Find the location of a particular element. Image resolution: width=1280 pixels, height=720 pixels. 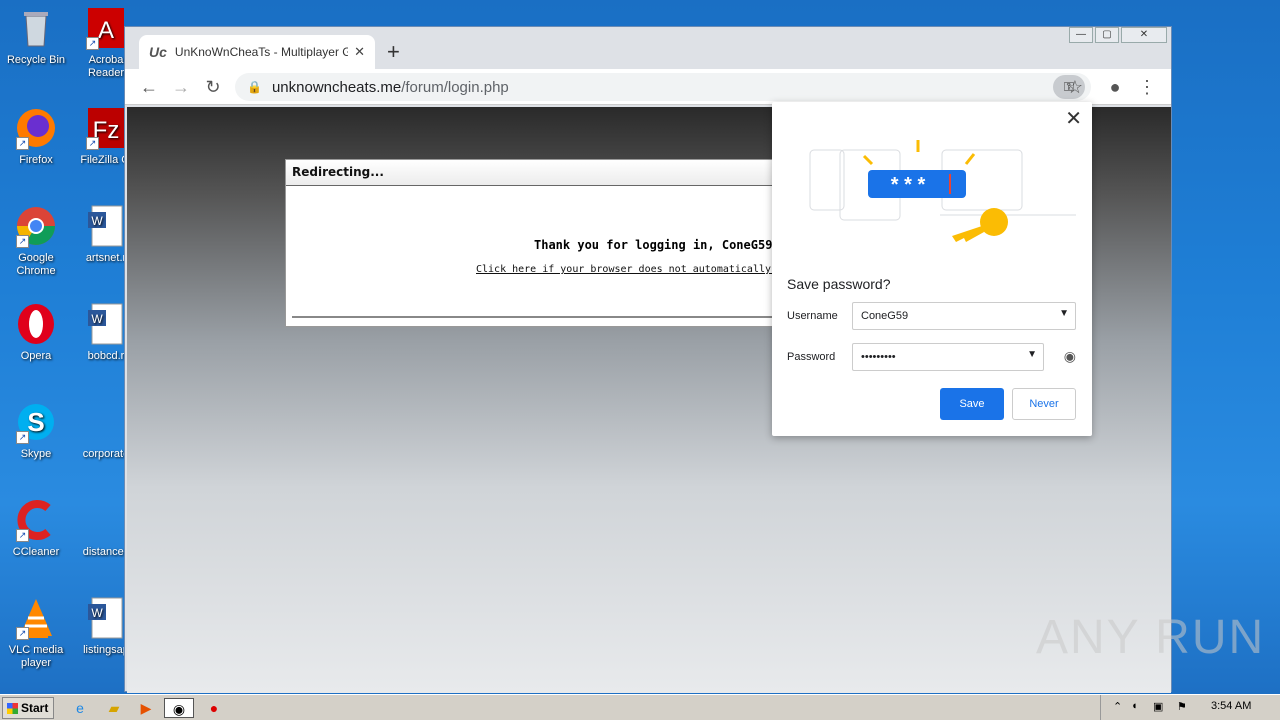

desktop-icon-label: CCleaner is located at coordinates (36, 552).